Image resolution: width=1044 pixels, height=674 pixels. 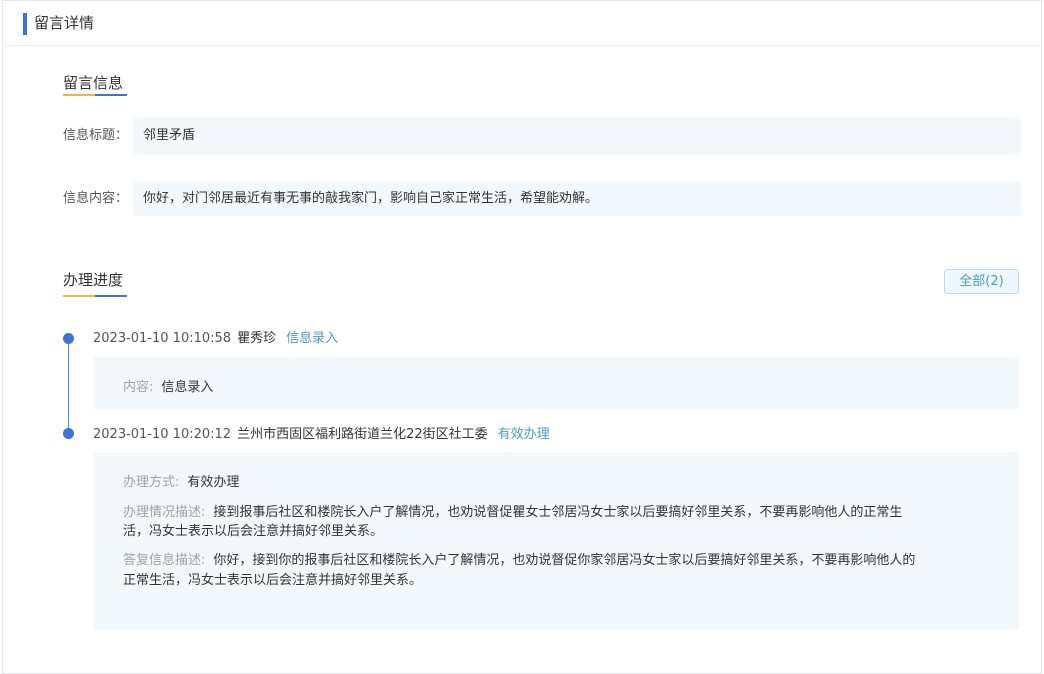 I want to click on entry-reply-label: 答复信息描述:, so click(x=164, y=560).